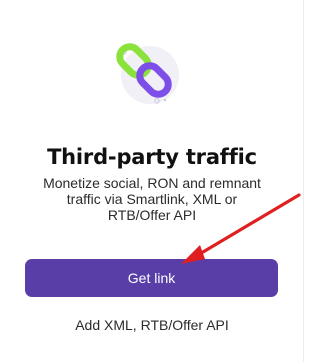  Describe the element at coordinates (152, 157) in the screenshot. I see `card-title: Third-party traffic` at that location.